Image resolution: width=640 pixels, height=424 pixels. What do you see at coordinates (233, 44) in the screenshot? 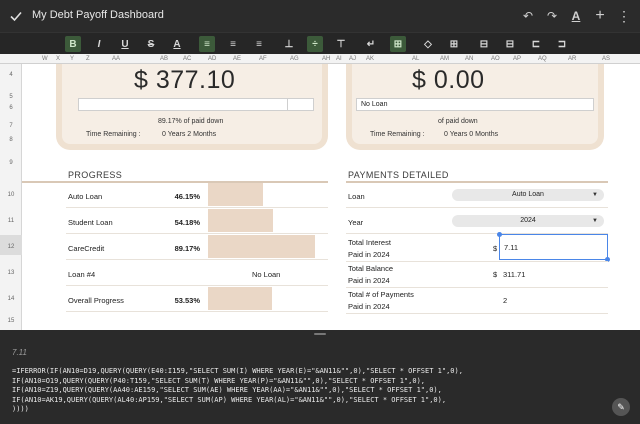
I see `align-center-icon: ≡` at bounding box center [233, 44].